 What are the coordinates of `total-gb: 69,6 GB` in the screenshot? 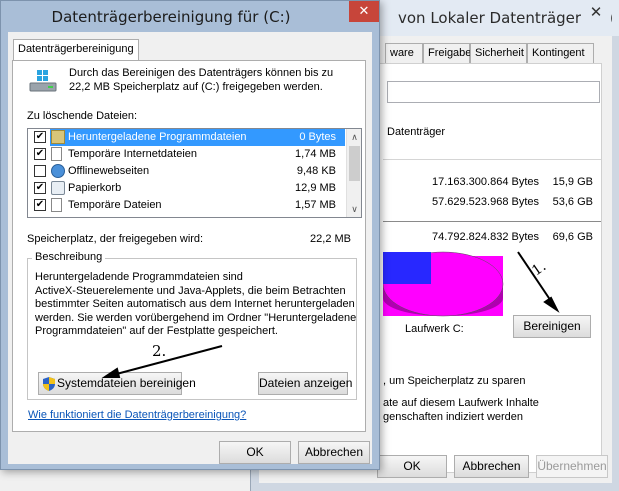 It's located at (572, 237).